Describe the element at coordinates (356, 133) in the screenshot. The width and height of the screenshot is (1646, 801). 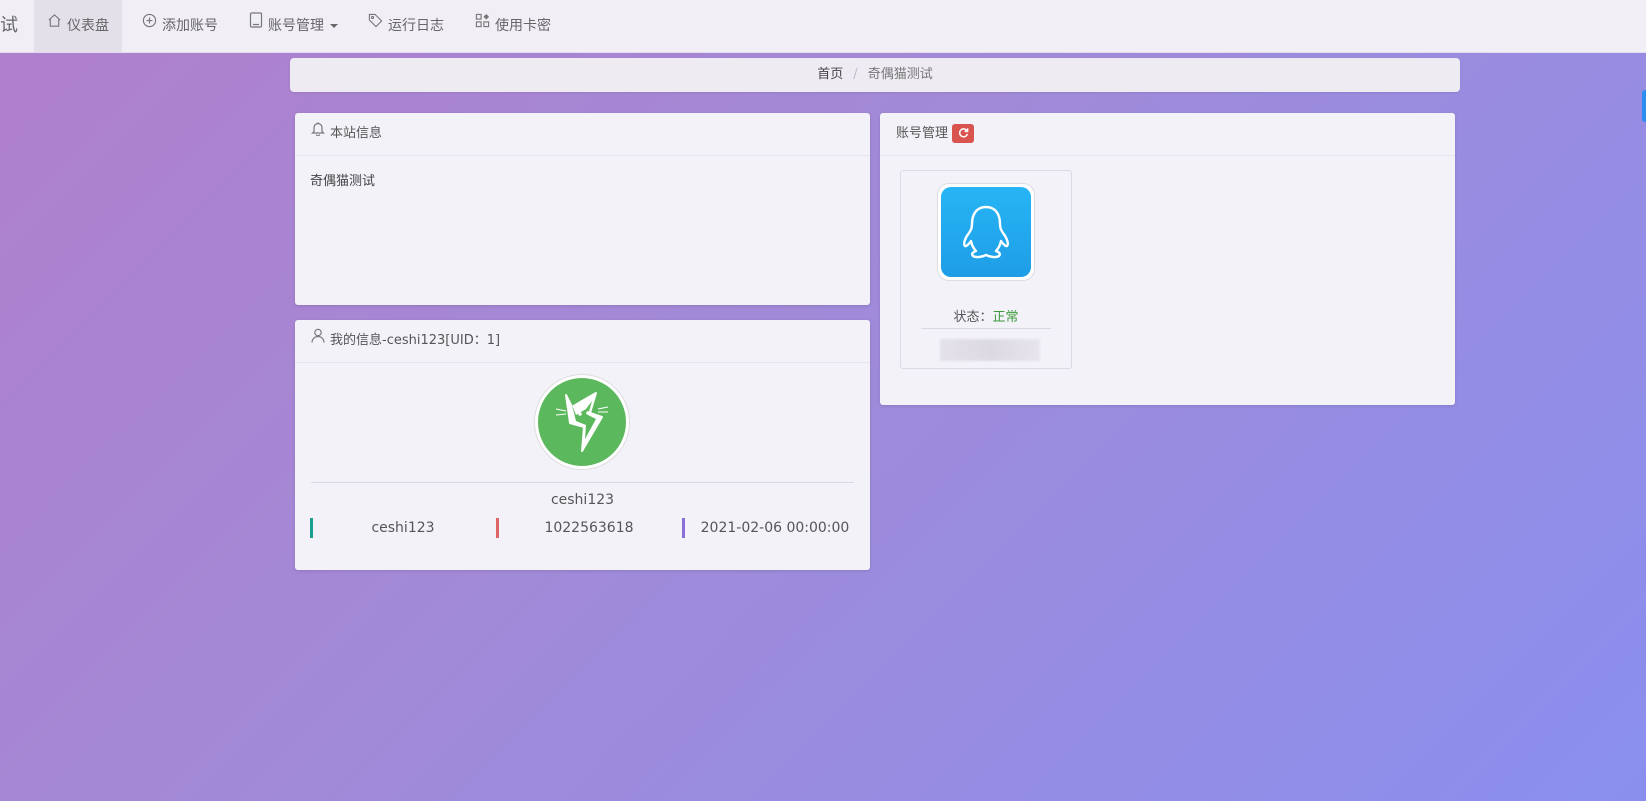
I see `site-info-title: 本站信息` at that location.